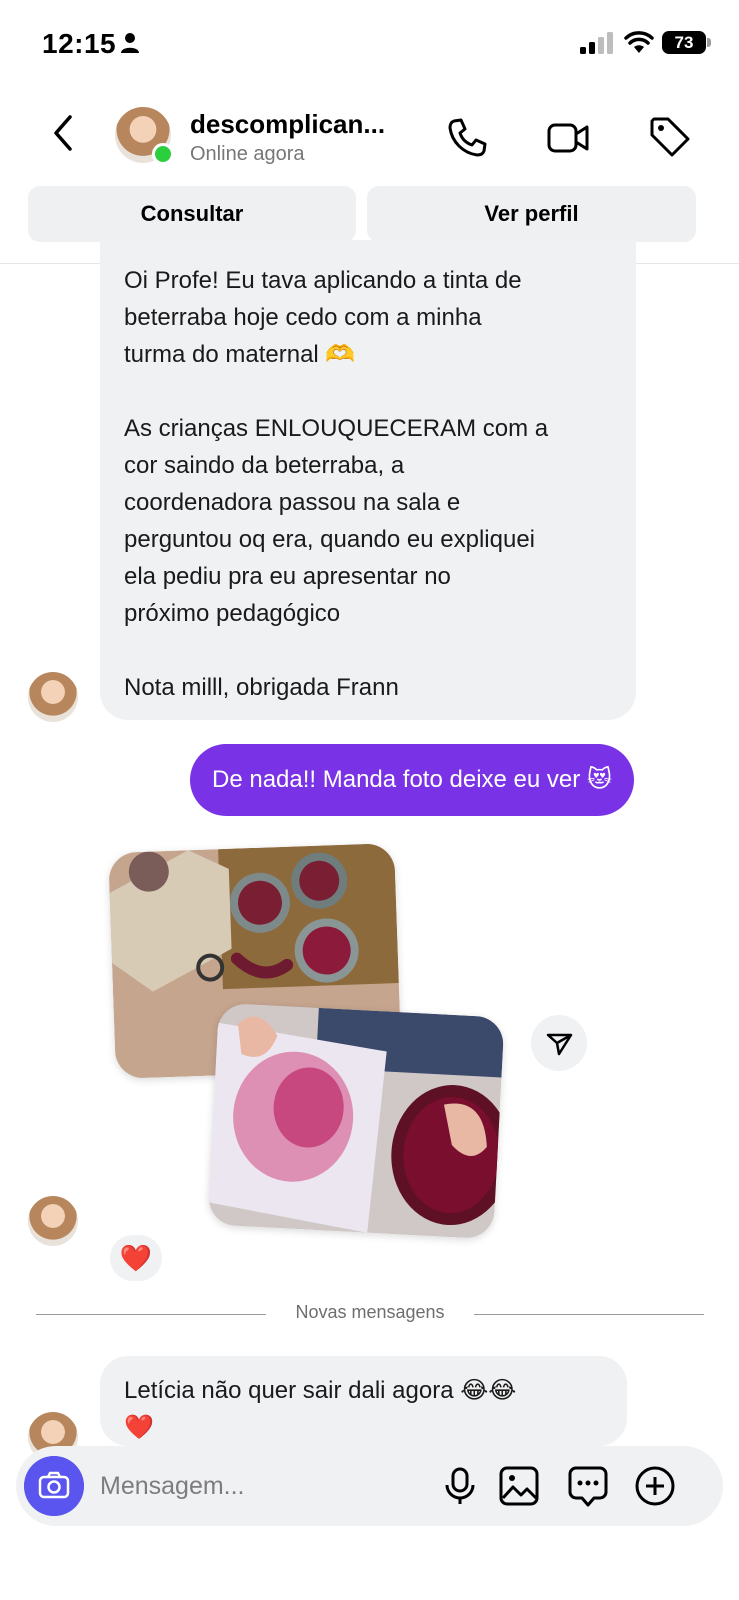 The image size is (739, 1600). I want to click on heart-reaction: ❤️, so click(136, 1258).